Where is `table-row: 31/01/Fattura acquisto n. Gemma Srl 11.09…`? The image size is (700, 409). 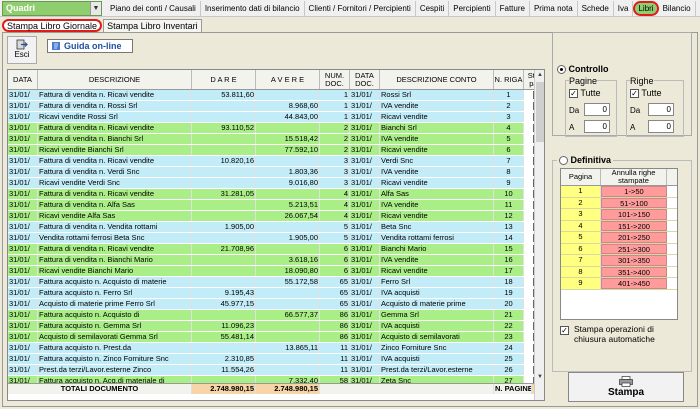 table-row: 31/01/Fattura acquisto n. Gemma Srl 11.09… is located at coordinates (276, 326).